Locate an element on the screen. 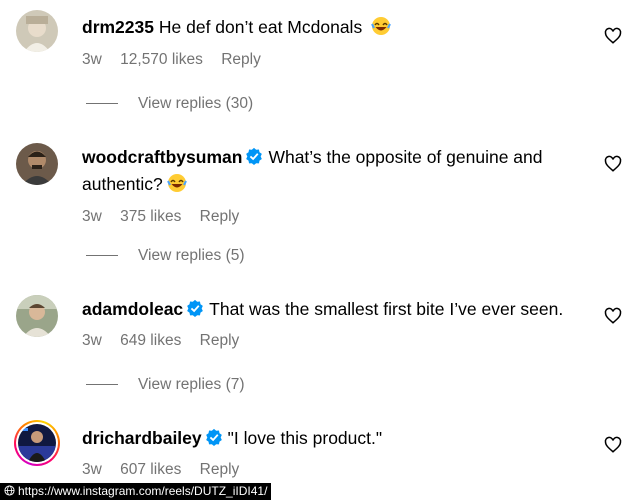 The height and width of the screenshot is (500, 634). likes-count: 12,570 likes is located at coordinates (161, 60).